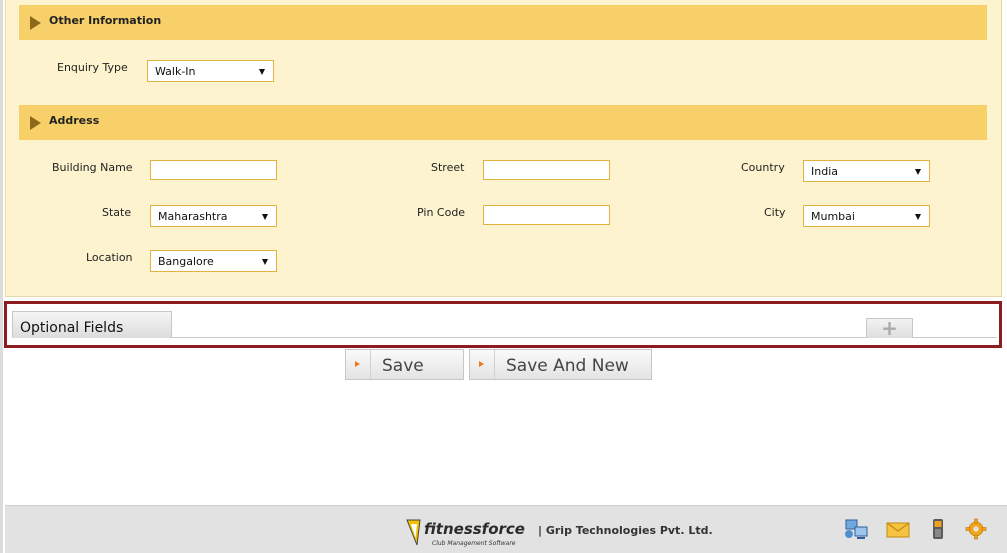 The width and height of the screenshot is (1007, 553). I want to click on enquiry-type-select: Walk-In, so click(210, 71).